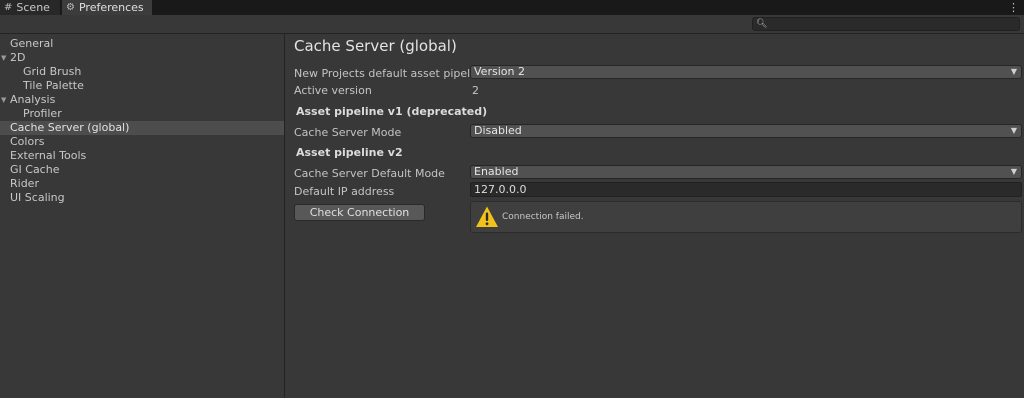 The width and height of the screenshot is (1024, 398). What do you see at coordinates (70, 127) in the screenshot?
I see `sidebar-item-label: Cache Server (global)` at bounding box center [70, 127].